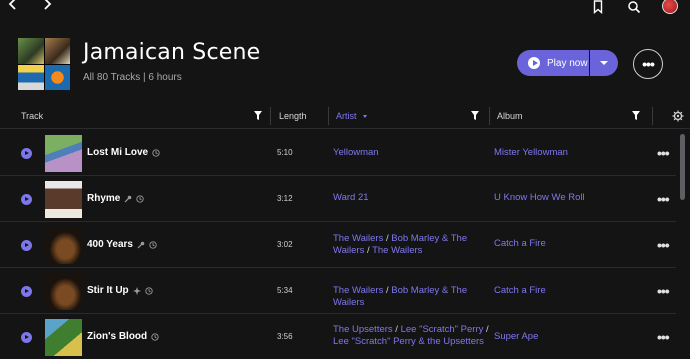  I want to click on artist-link: The Upsetters, so click(363, 329).